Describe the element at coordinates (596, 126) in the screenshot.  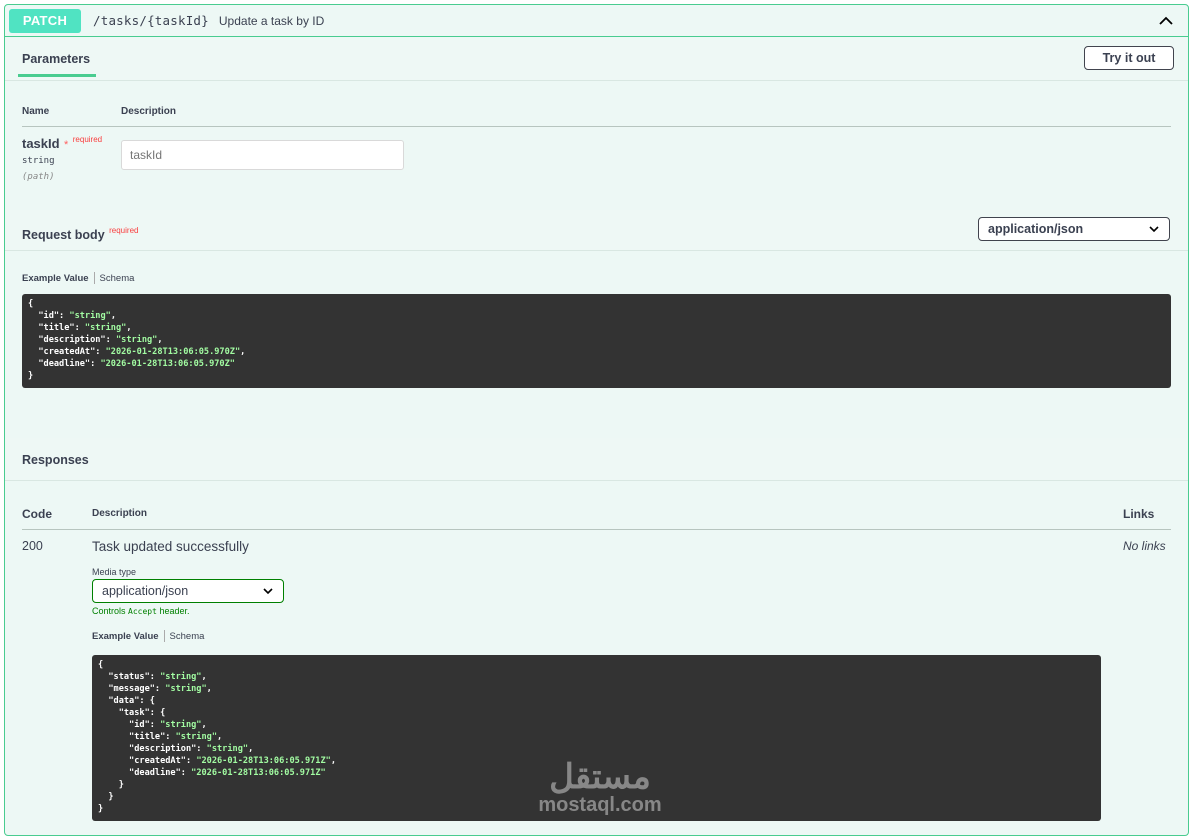
I see `table-divider` at that location.